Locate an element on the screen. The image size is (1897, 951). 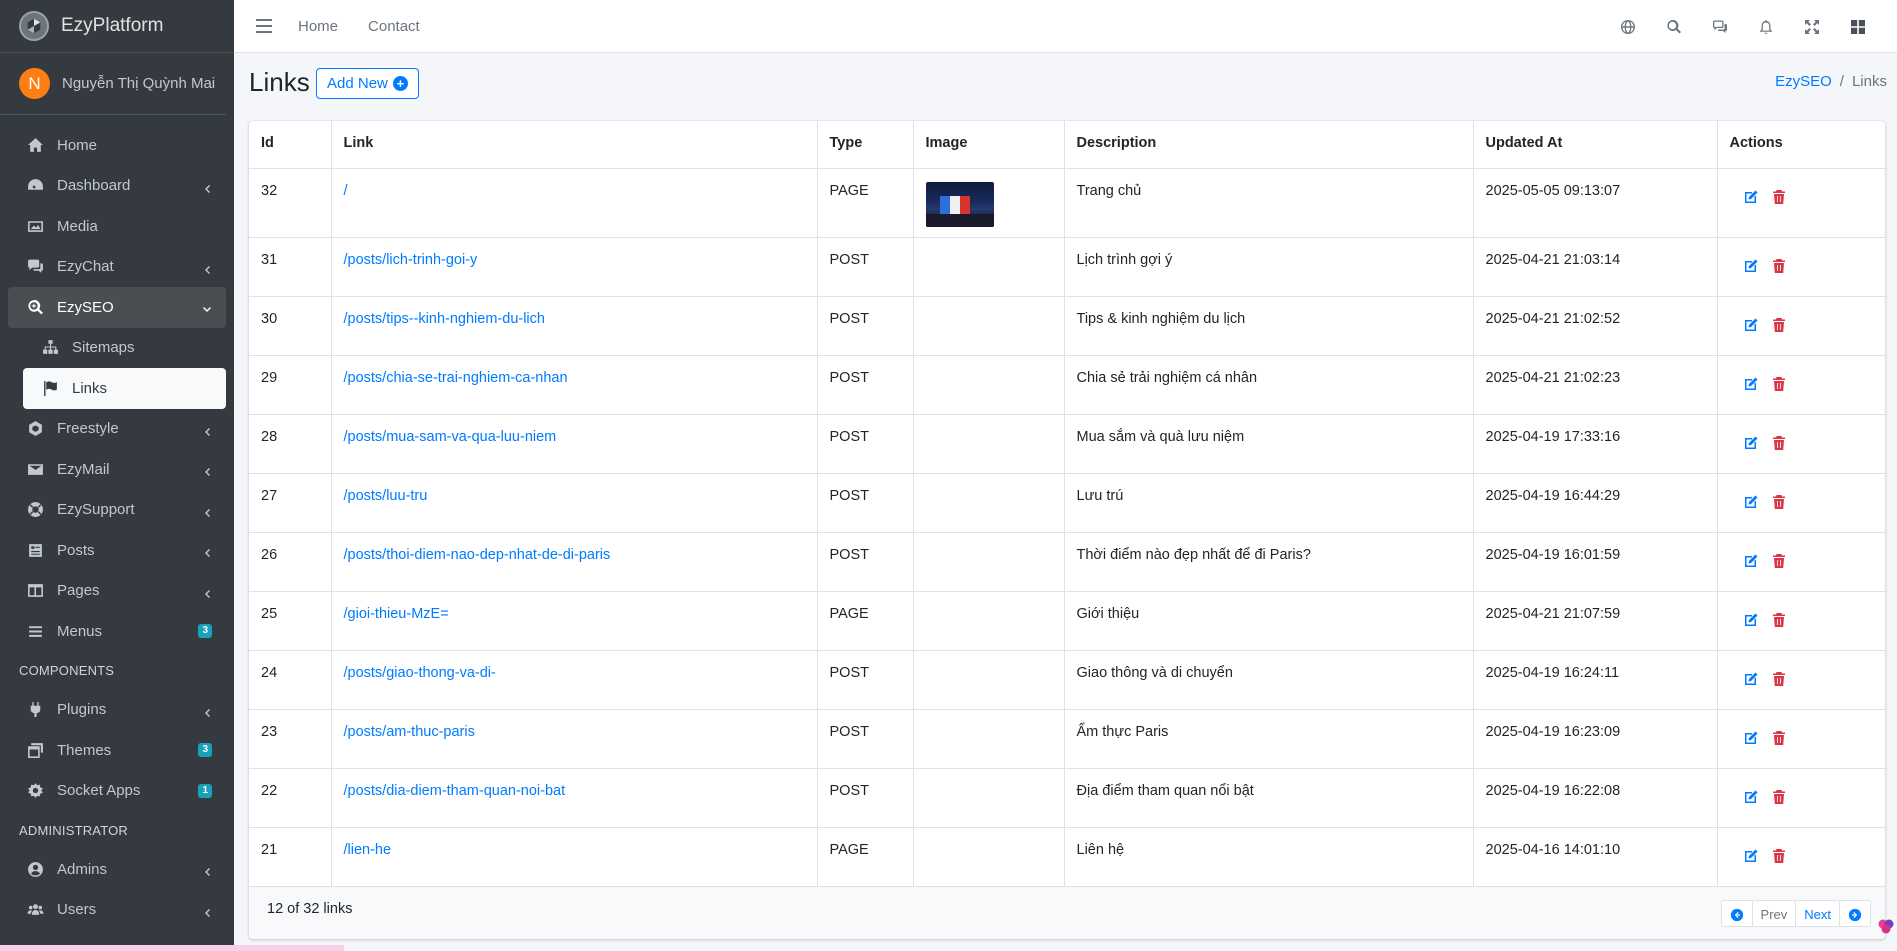
cell-link: /posts/lich-trinh-goi-y is located at coordinates (574, 266).